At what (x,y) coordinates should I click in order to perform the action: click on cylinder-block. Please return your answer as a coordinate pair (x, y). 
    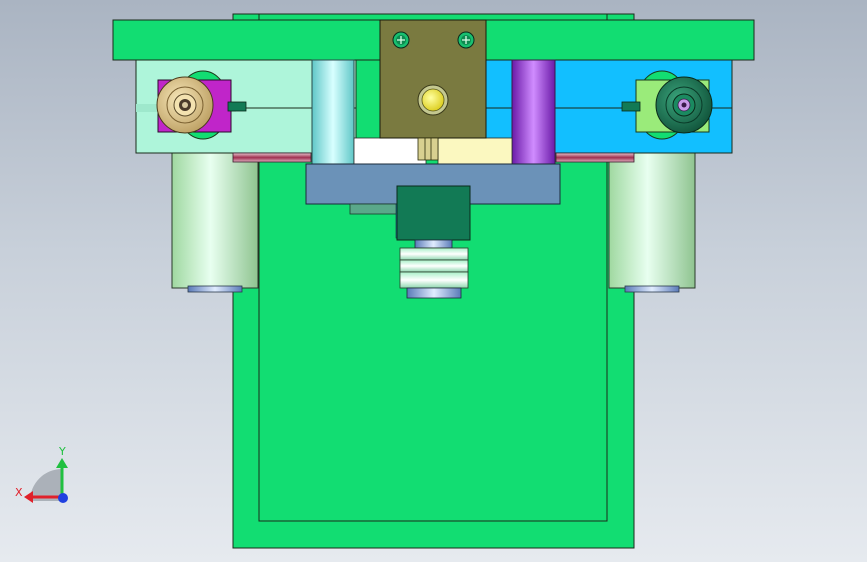
    Looking at the image, I should click on (433, 213).